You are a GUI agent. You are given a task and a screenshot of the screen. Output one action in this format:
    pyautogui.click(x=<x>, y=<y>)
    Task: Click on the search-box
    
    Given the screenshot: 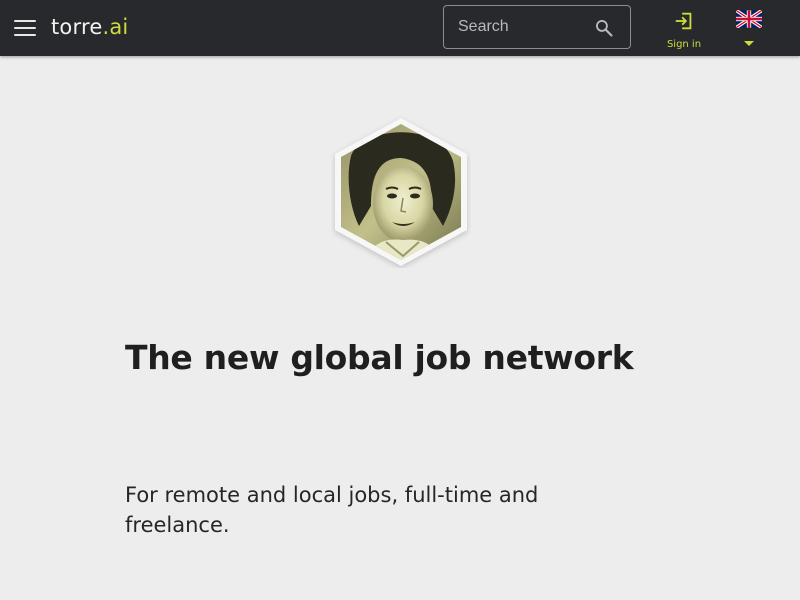 What is the action you would take?
    pyautogui.click(x=537, y=27)
    